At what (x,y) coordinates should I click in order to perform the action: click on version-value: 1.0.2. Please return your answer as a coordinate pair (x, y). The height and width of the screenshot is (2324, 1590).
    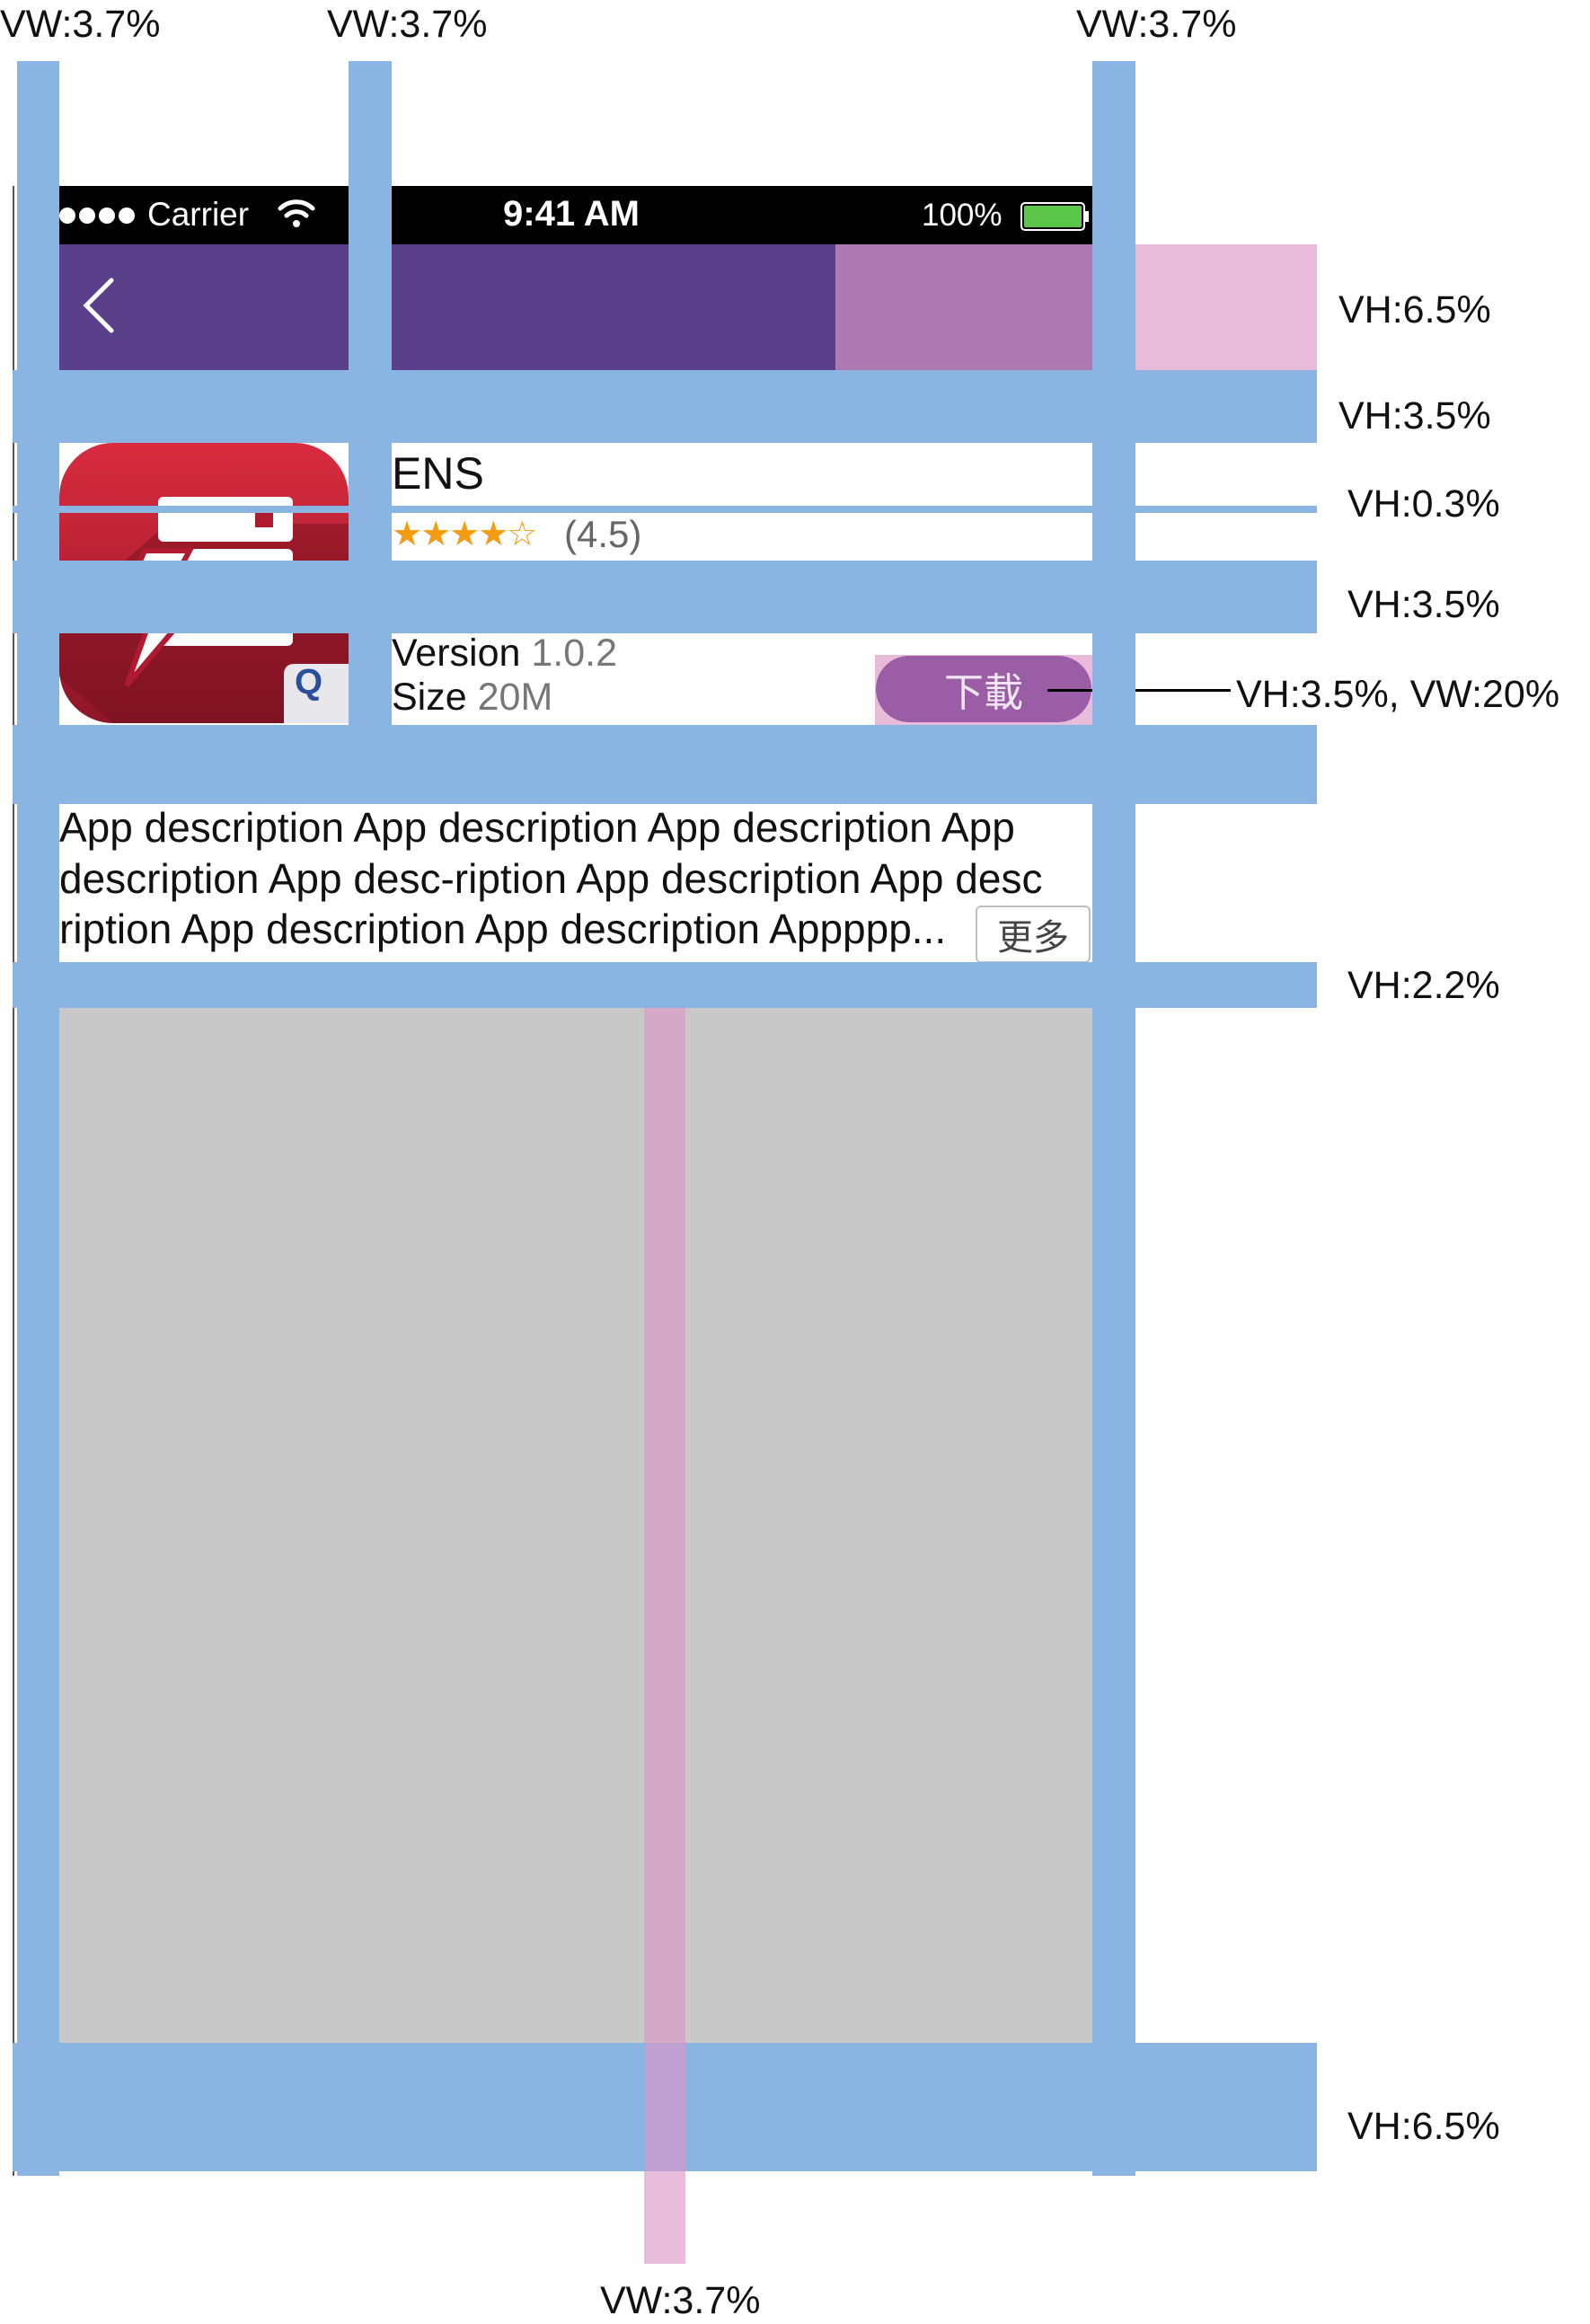
    Looking at the image, I should click on (574, 653).